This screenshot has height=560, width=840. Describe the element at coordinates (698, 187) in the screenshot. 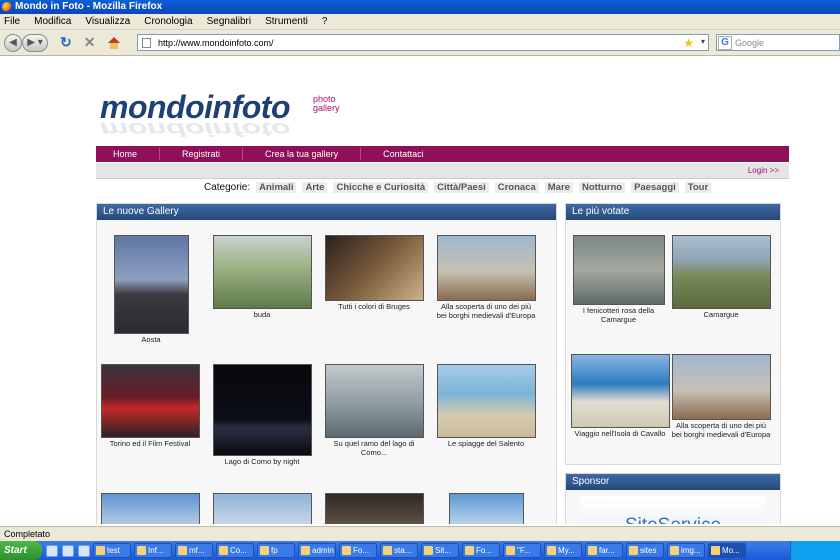

I see `category-tour: Tour` at that location.